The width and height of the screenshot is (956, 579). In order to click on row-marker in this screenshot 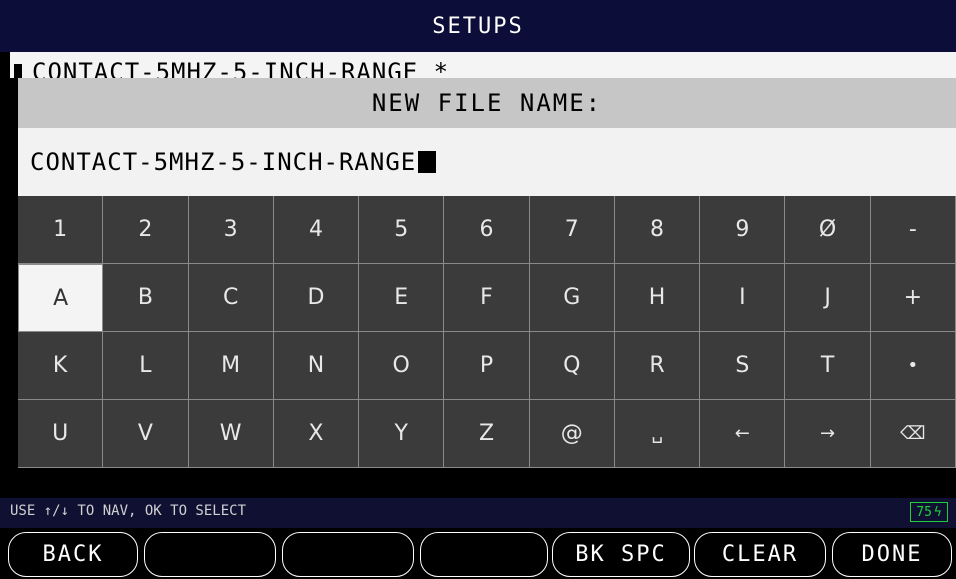, I will do `click(18, 71)`.